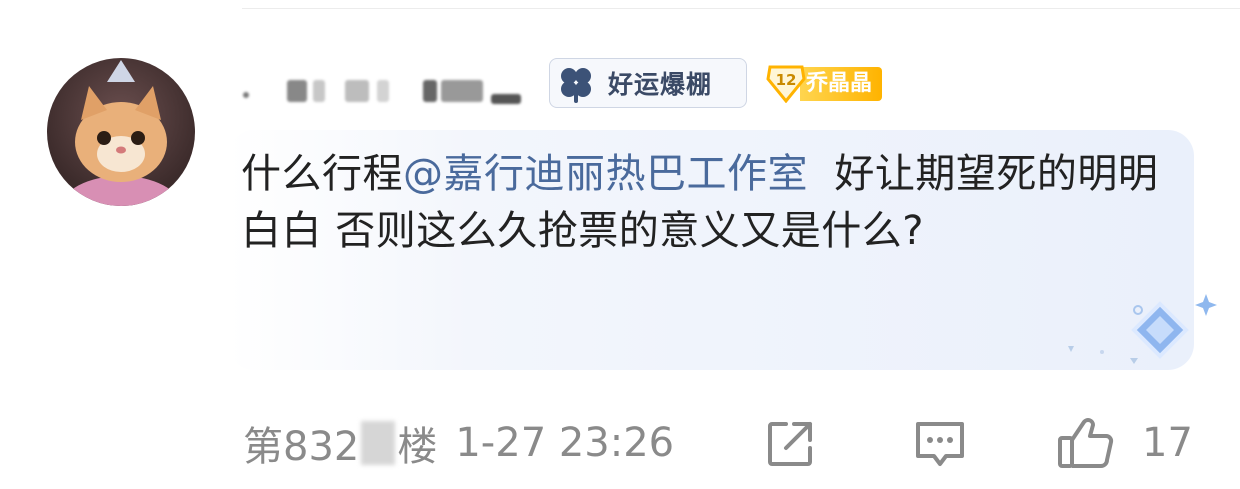  Describe the element at coordinates (660, 84) in the screenshot. I see `fan-badge-label: 好运爆棚` at that location.